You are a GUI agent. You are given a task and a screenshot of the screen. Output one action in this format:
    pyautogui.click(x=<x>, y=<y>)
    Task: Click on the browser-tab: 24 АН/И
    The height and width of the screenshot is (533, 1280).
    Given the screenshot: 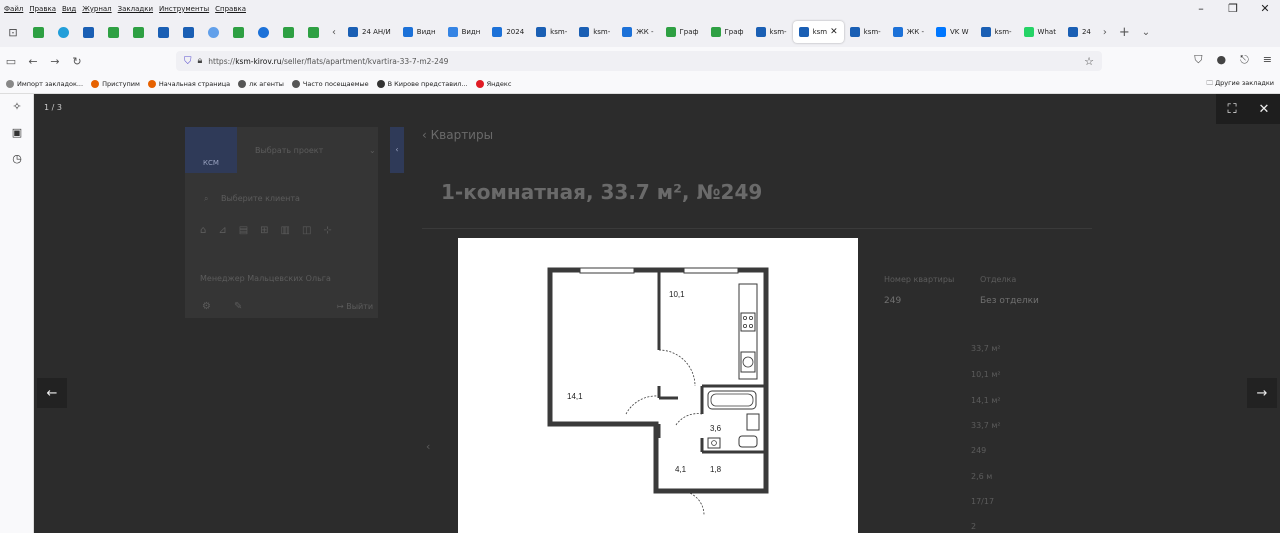 What is the action you would take?
    pyautogui.click(x=369, y=32)
    